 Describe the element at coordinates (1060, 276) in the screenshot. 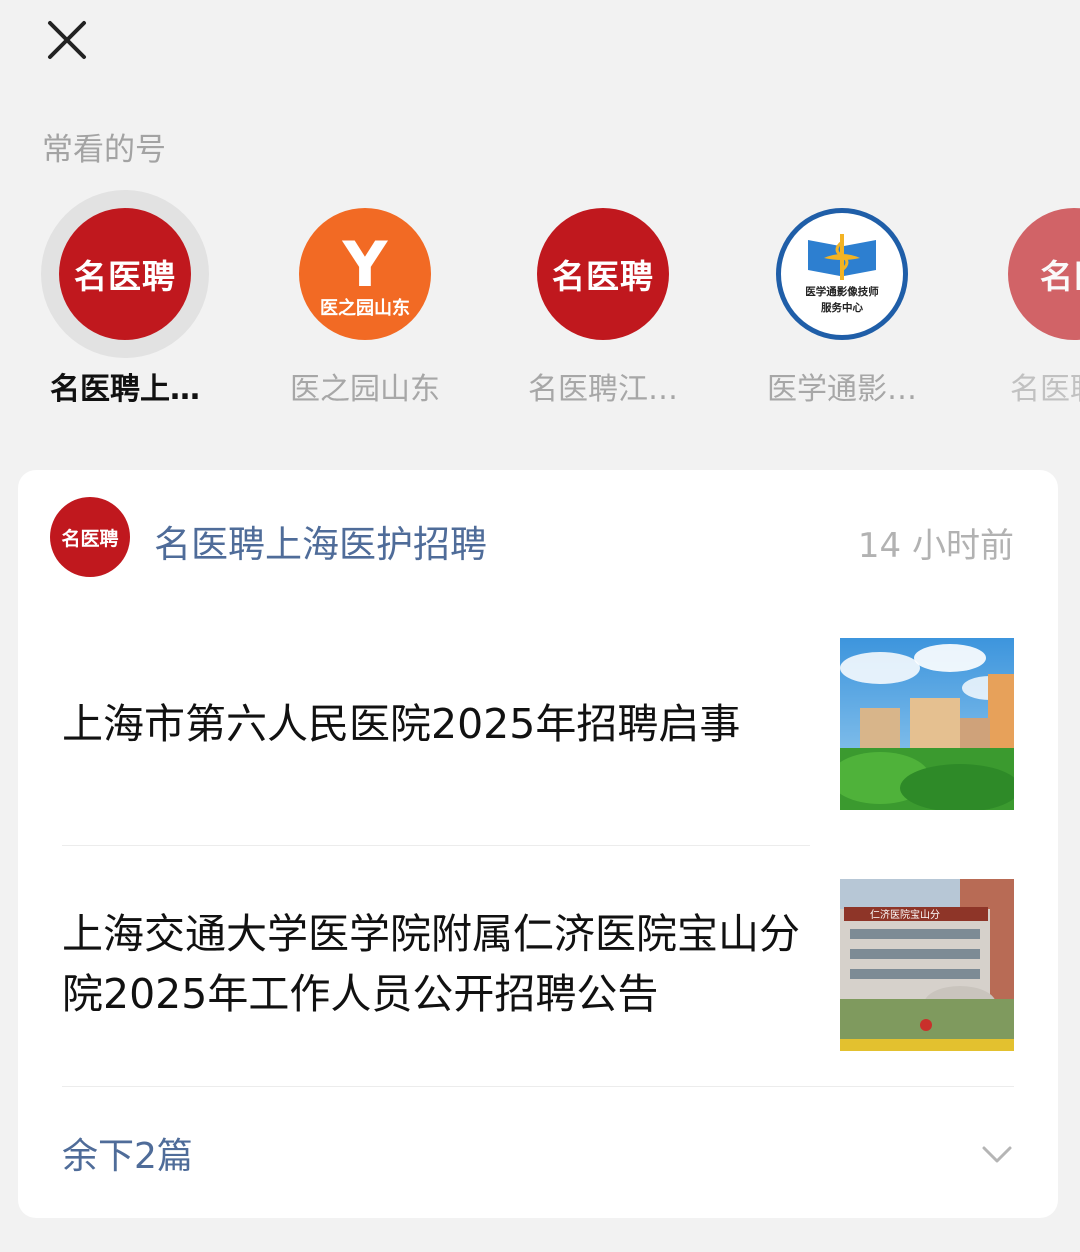

I see `avatar-logo-text: 名医` at that location.